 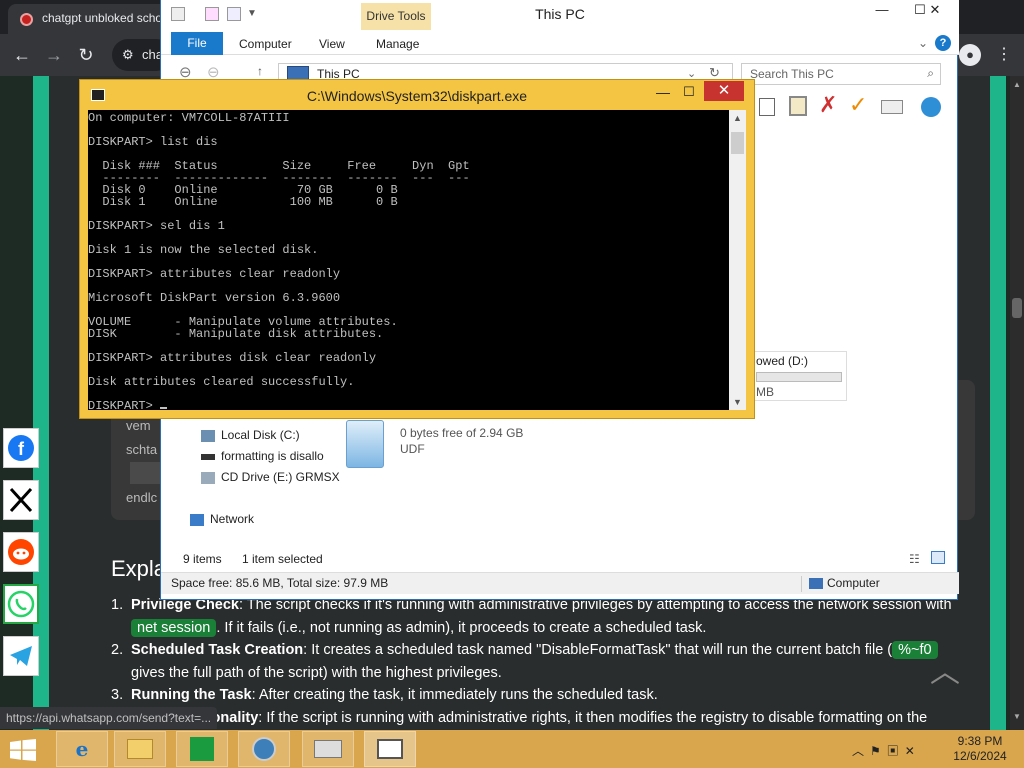 I want to click on nav-item-label: Local Disk (C:), so click(x=260, y=435).